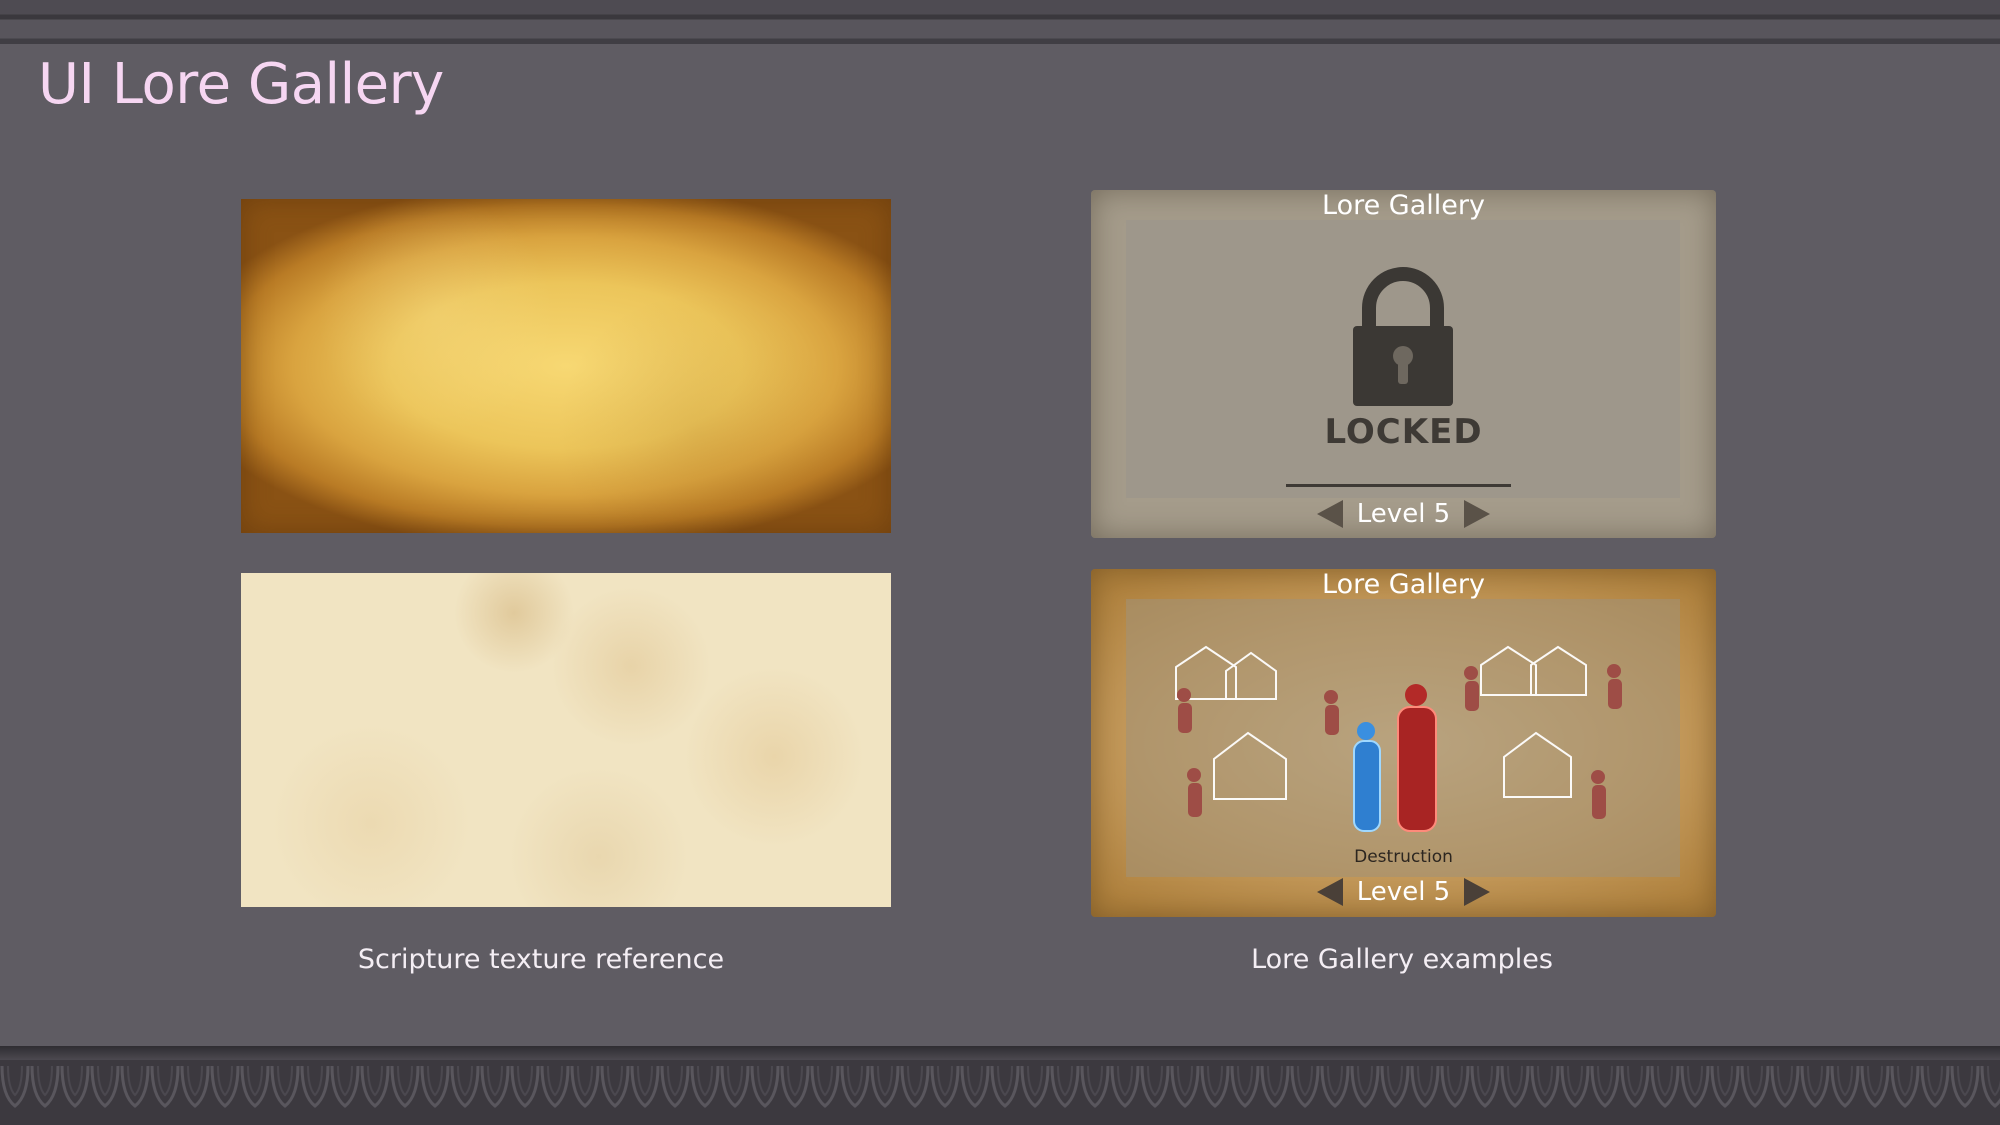 The height and width of the screenshot is (1125, 2000). Describe the element at coordinates (1403, 432) in the screenshot. I see `locked-status-label: LOCKED` at that location.